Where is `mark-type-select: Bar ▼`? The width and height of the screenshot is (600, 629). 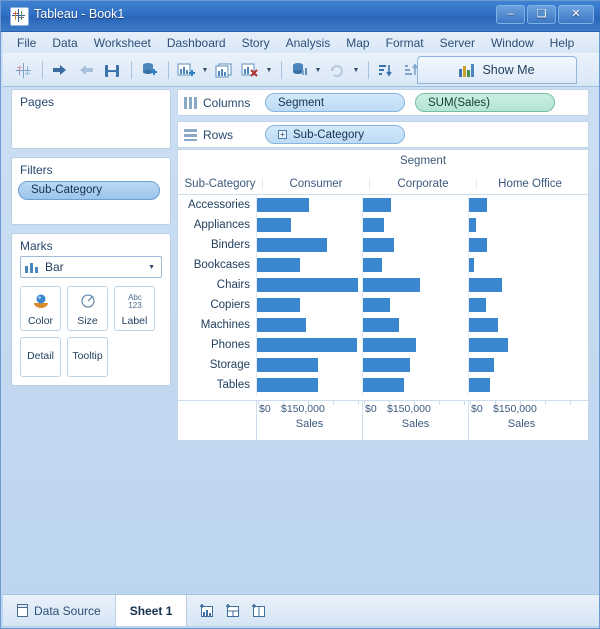
mark-type-select: Bar ▼ is located at coordinates (91, 267).